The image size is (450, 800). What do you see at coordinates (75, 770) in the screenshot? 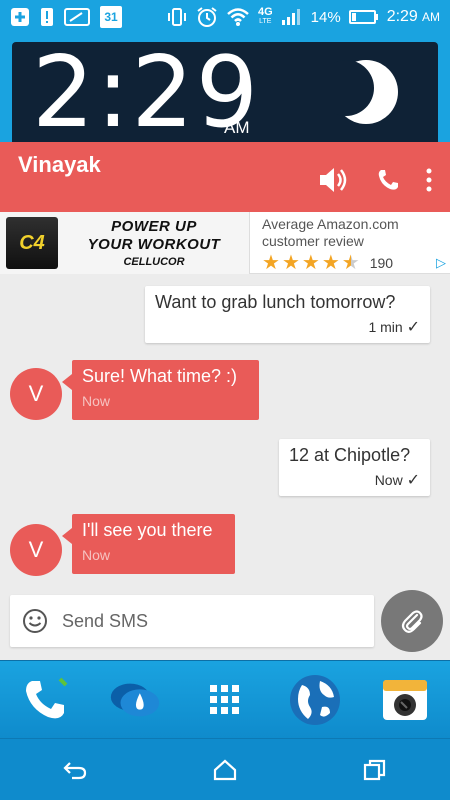
I see `back-icon` at bounding box center [75, 770].